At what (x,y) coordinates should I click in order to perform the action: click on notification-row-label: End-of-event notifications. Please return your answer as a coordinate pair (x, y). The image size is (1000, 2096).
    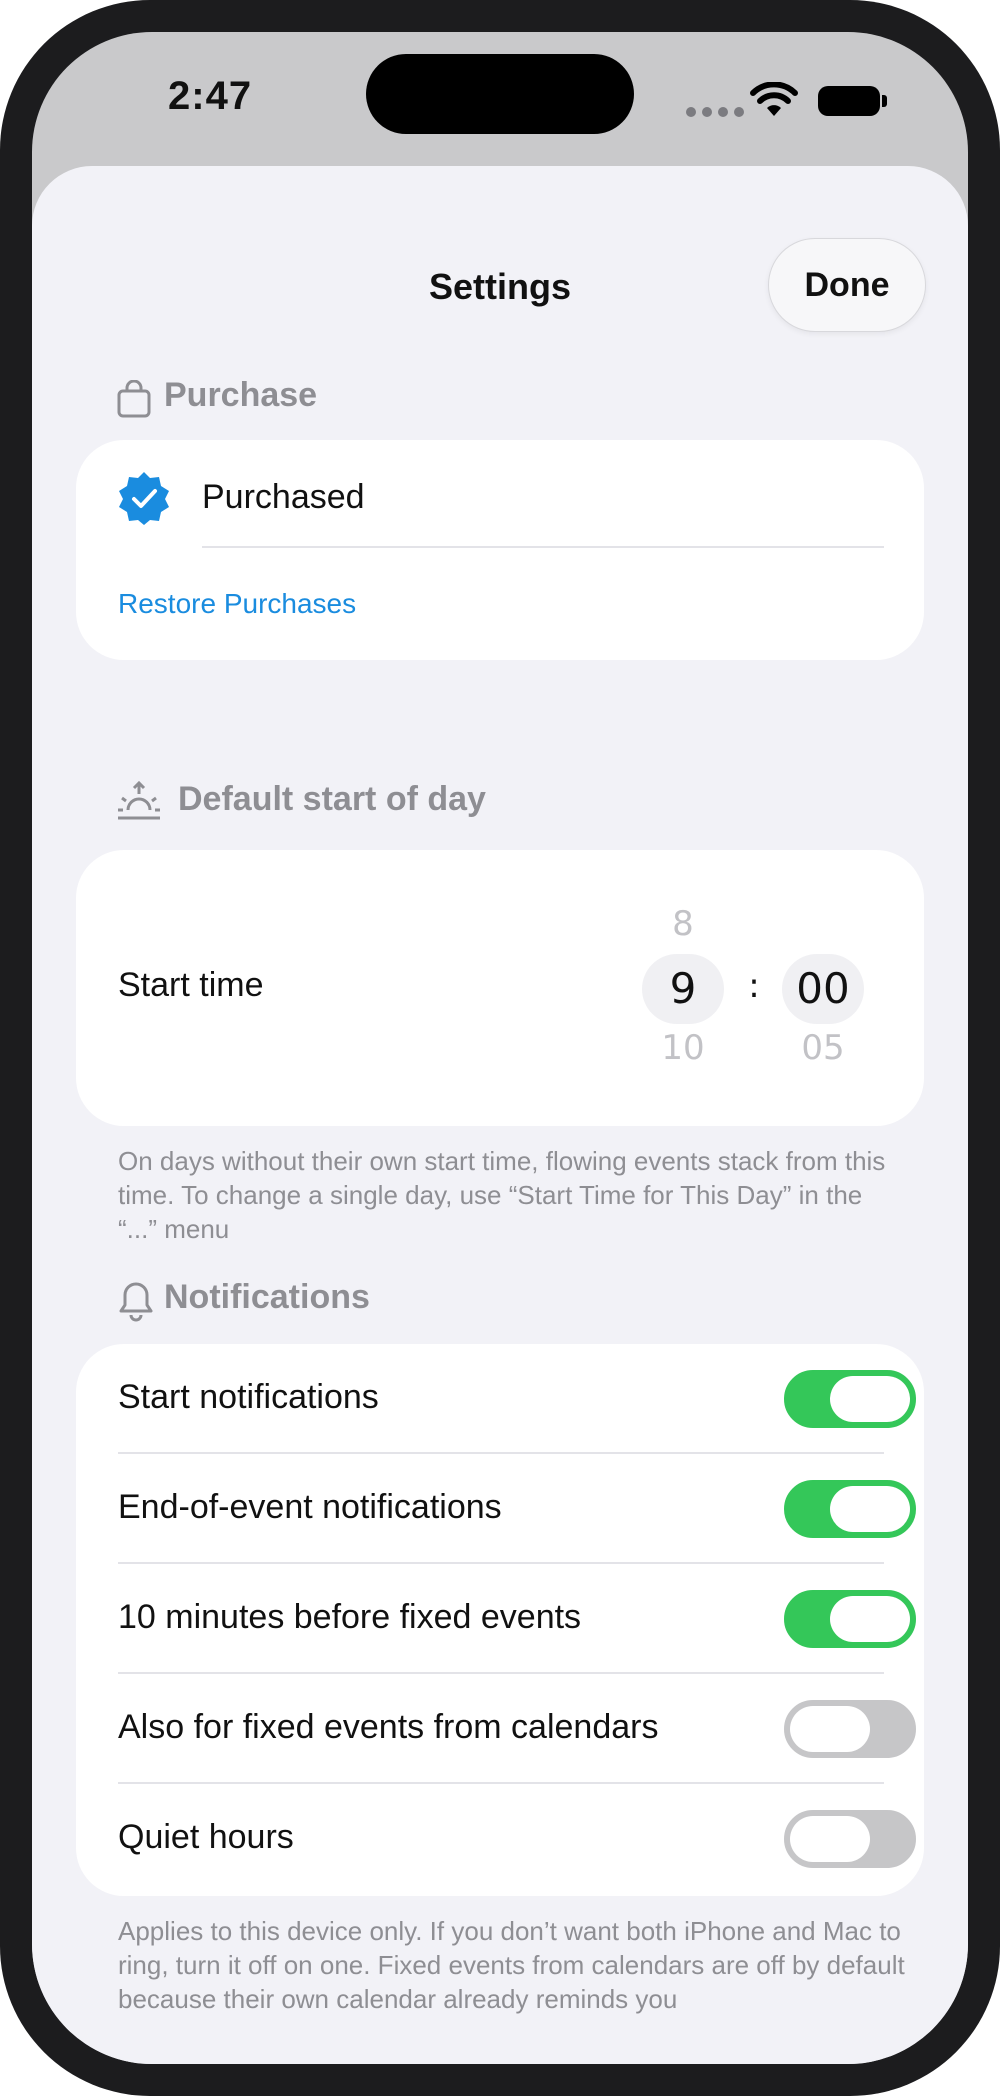
    Looking at the image, I should click on (310, 1507).